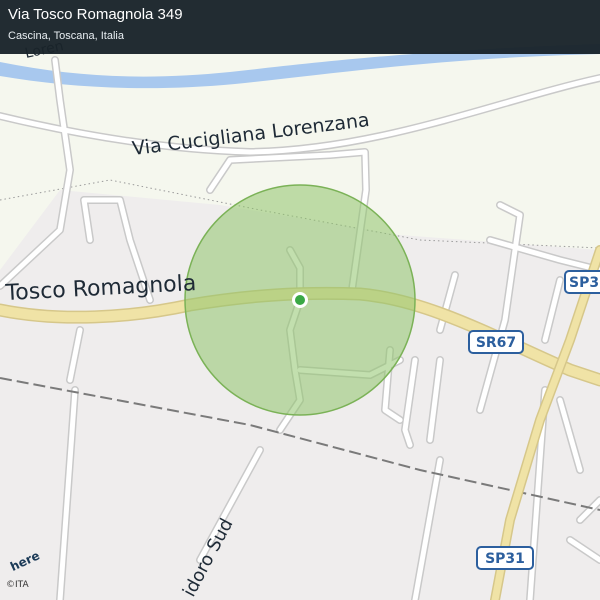  I want to click on svg-text: SR67, so click(496, 343).